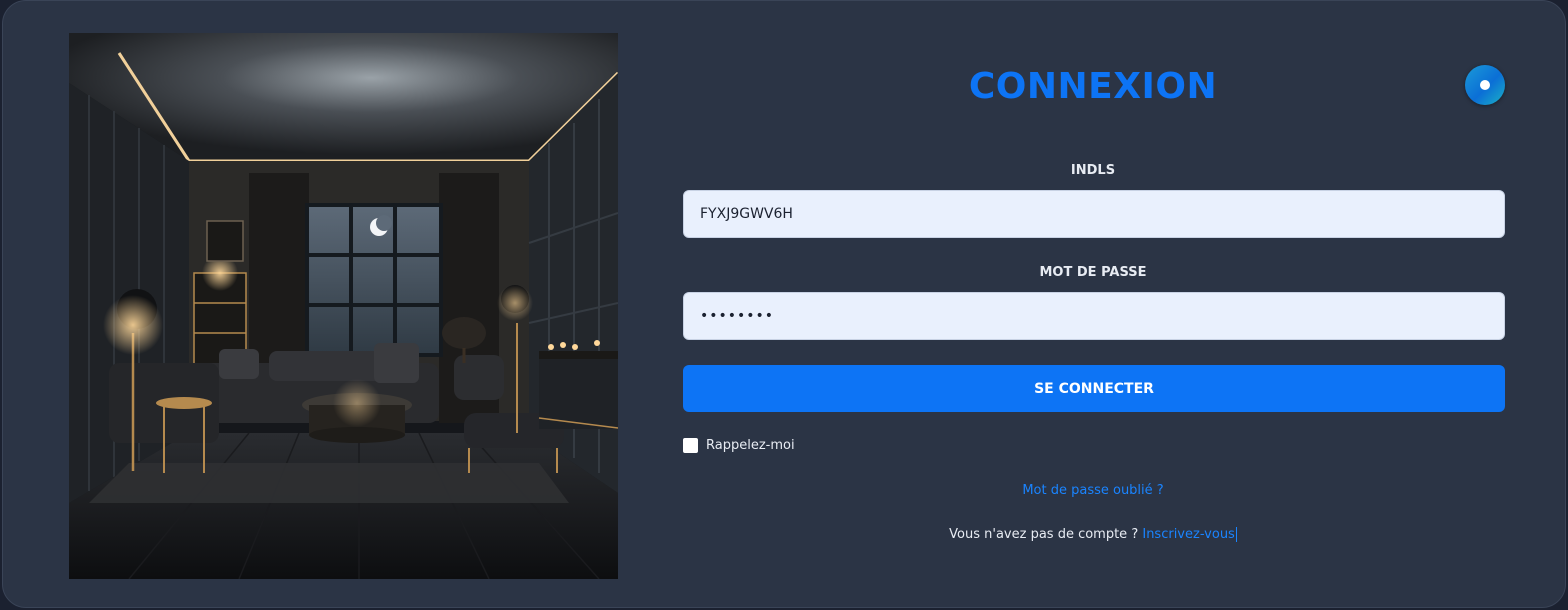 The image size is (1568, 610). Describe the element at coordinates (1044, 534) in the screenshot. I see `signup-prompt: Vous n'avez pas de compte ?` at that location.